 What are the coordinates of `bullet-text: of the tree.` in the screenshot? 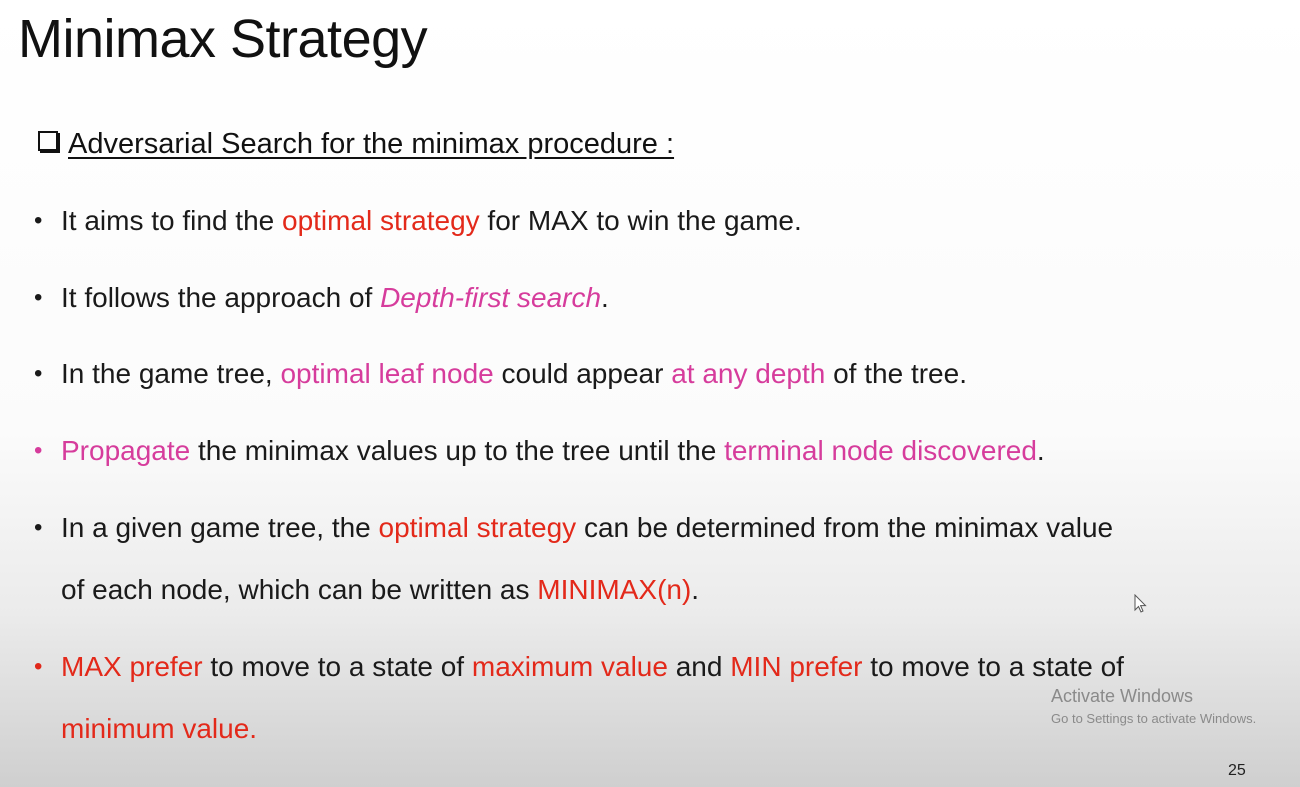 It's located at (896, 373).